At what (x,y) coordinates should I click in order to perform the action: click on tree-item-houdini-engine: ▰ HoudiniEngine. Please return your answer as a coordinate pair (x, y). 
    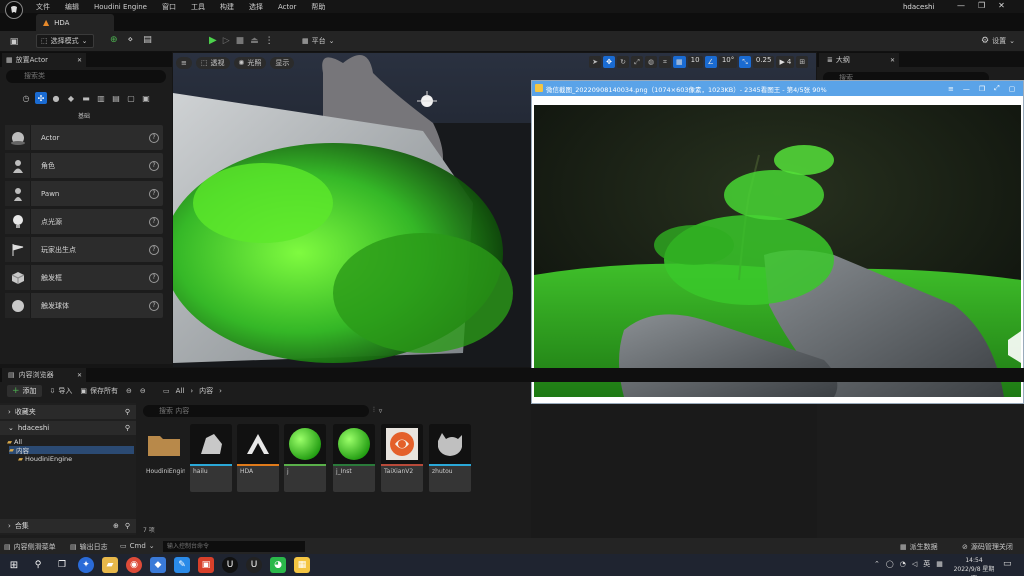
    Looking at the image, I should click on (45, 459).